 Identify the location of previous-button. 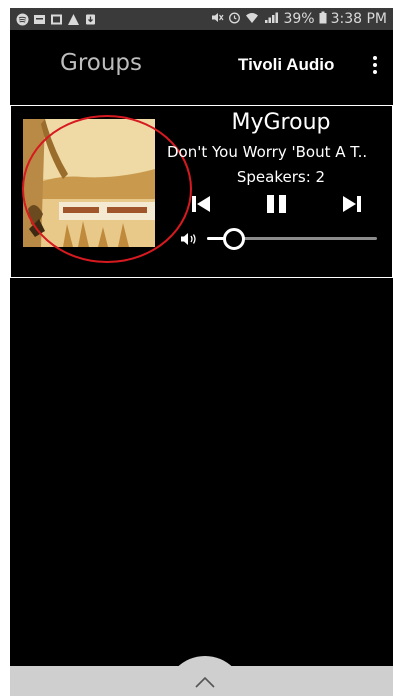
(202, 204).